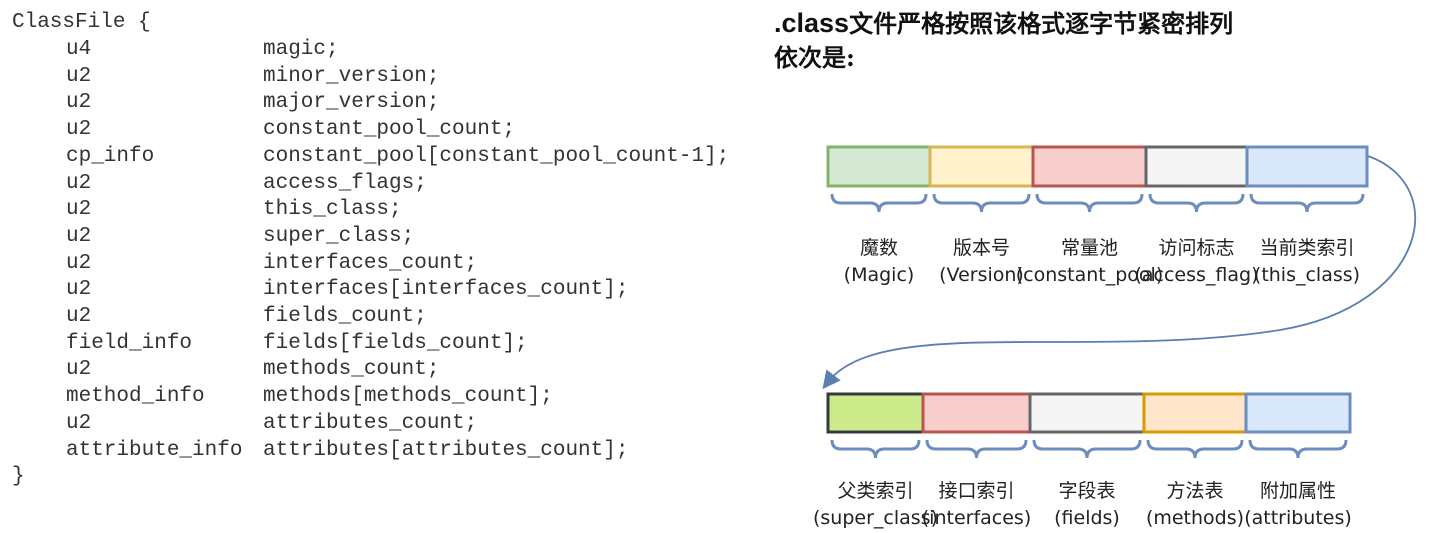 This screenshot has width=1440, height=533. Describe the element at coordinates (446, 450) in the screenshot. I see `code-field: attributes[attributes_count];` at that location.